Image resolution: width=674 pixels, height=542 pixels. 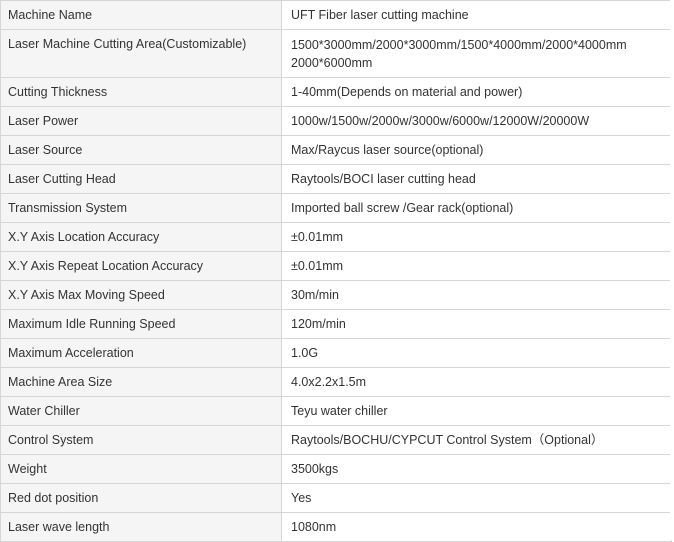 What do you see at coordinates (141, 121) in the screenshot?
I see `spec-label: Laser Power` at bounding box center [141, 121].